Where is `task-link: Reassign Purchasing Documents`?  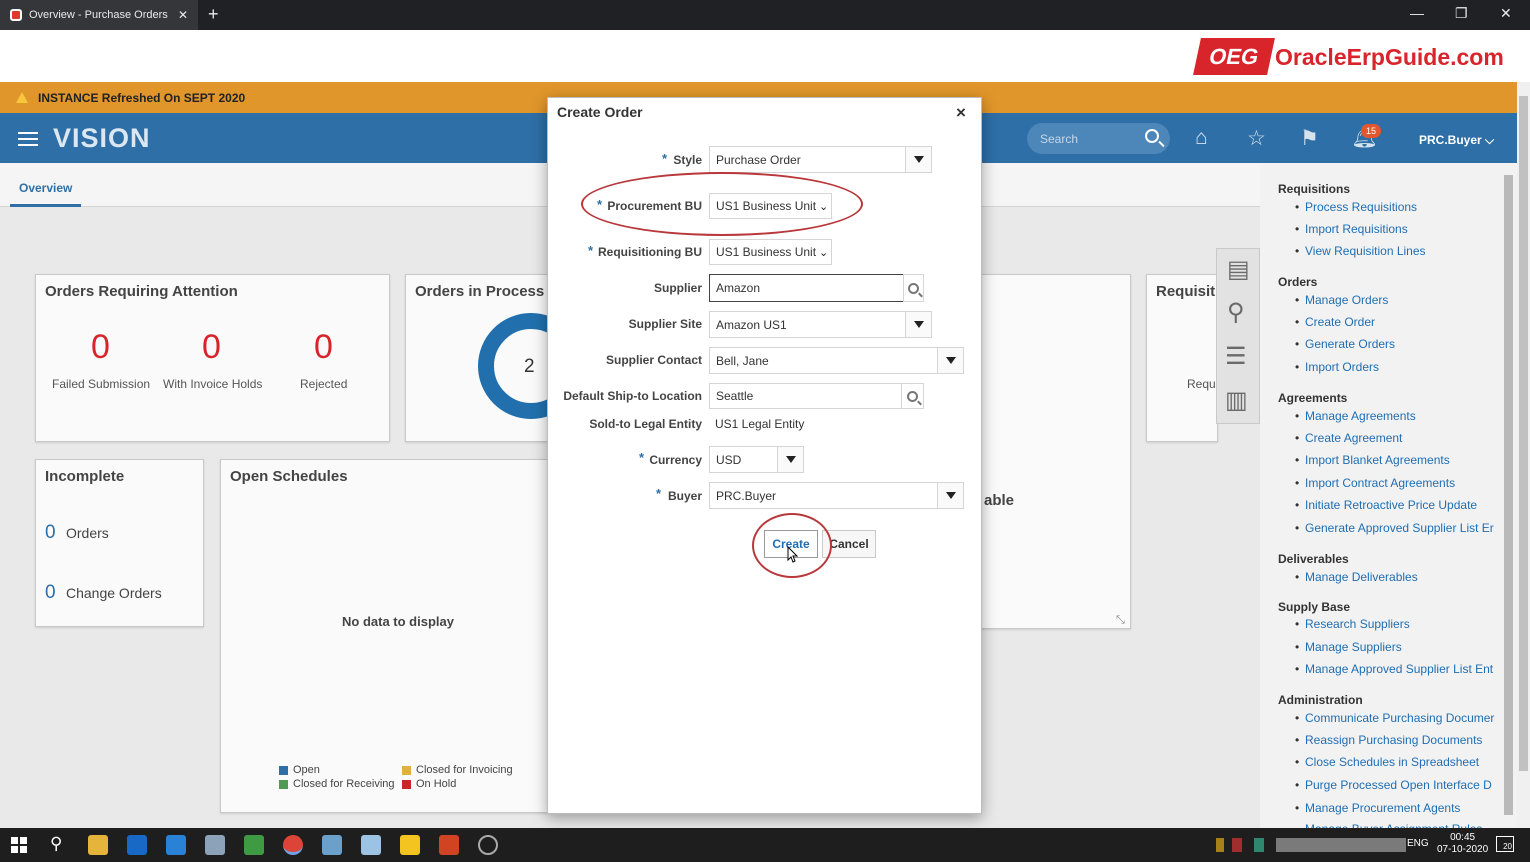 task-link: Reassign Purchasing Documents is located at coordinates (1388, 740).